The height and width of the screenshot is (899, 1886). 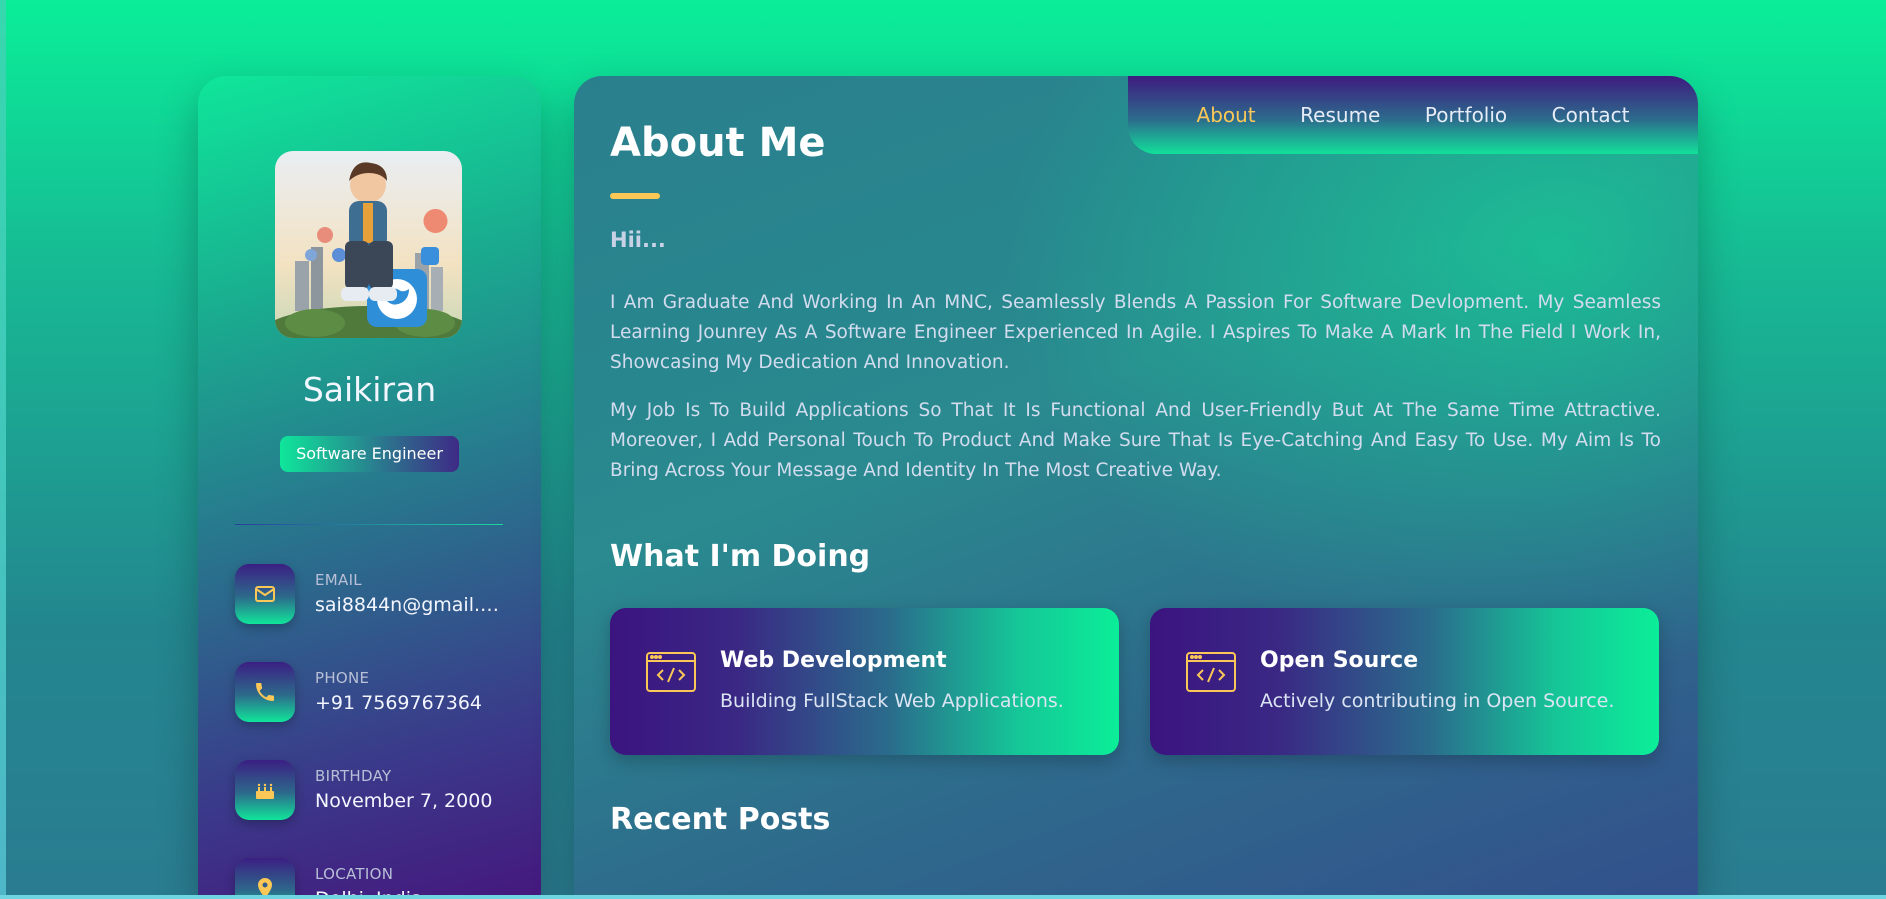 What do you see at coordinates (635, 196) in the screenshot?
I see `title-underline` at bounding box center [635, 196].